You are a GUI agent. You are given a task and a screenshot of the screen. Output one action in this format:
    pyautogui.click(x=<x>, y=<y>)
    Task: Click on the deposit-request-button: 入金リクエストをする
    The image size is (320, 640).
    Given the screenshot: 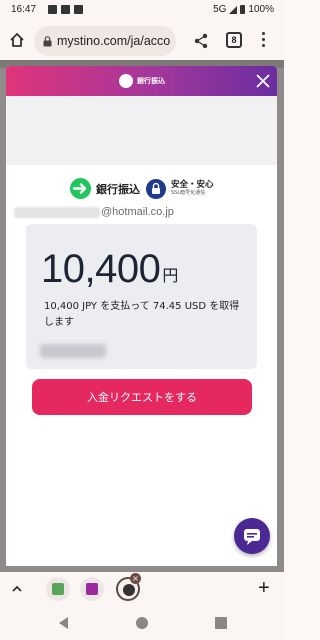 What is the action you would take?
    pyautogui.click(x=142, y=397)
    